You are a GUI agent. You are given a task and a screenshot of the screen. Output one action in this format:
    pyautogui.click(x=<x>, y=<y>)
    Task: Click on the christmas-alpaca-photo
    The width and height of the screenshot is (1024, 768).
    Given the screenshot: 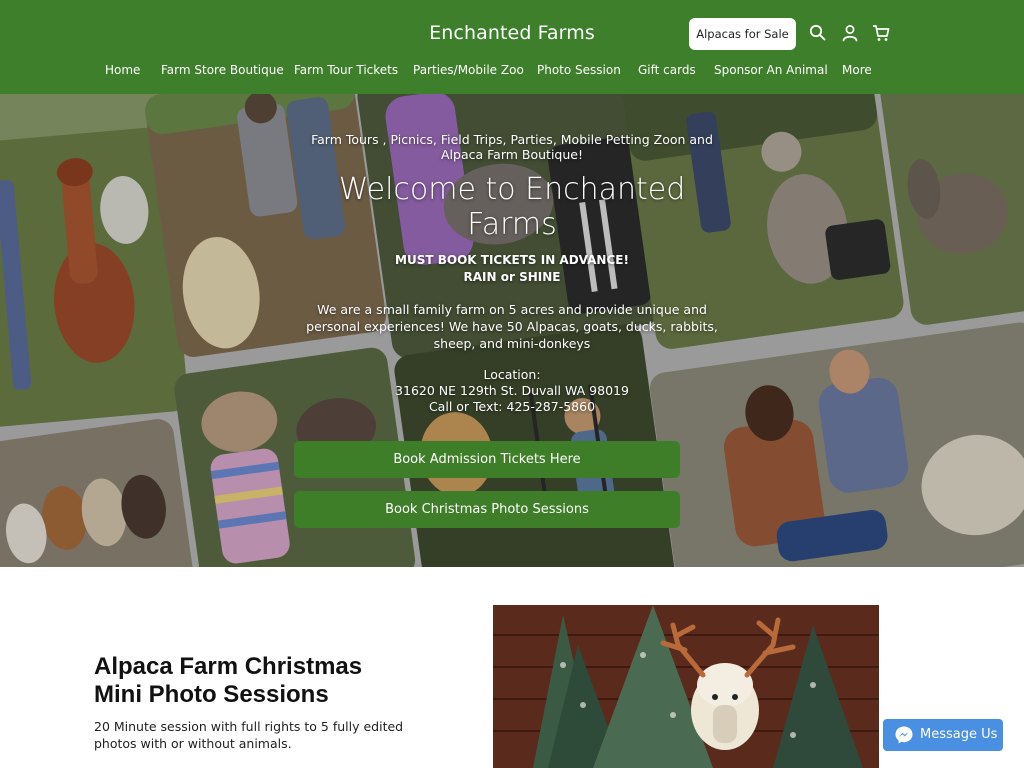 What is the action you would take?
    pyautogui.click(x=686, y=686)
    